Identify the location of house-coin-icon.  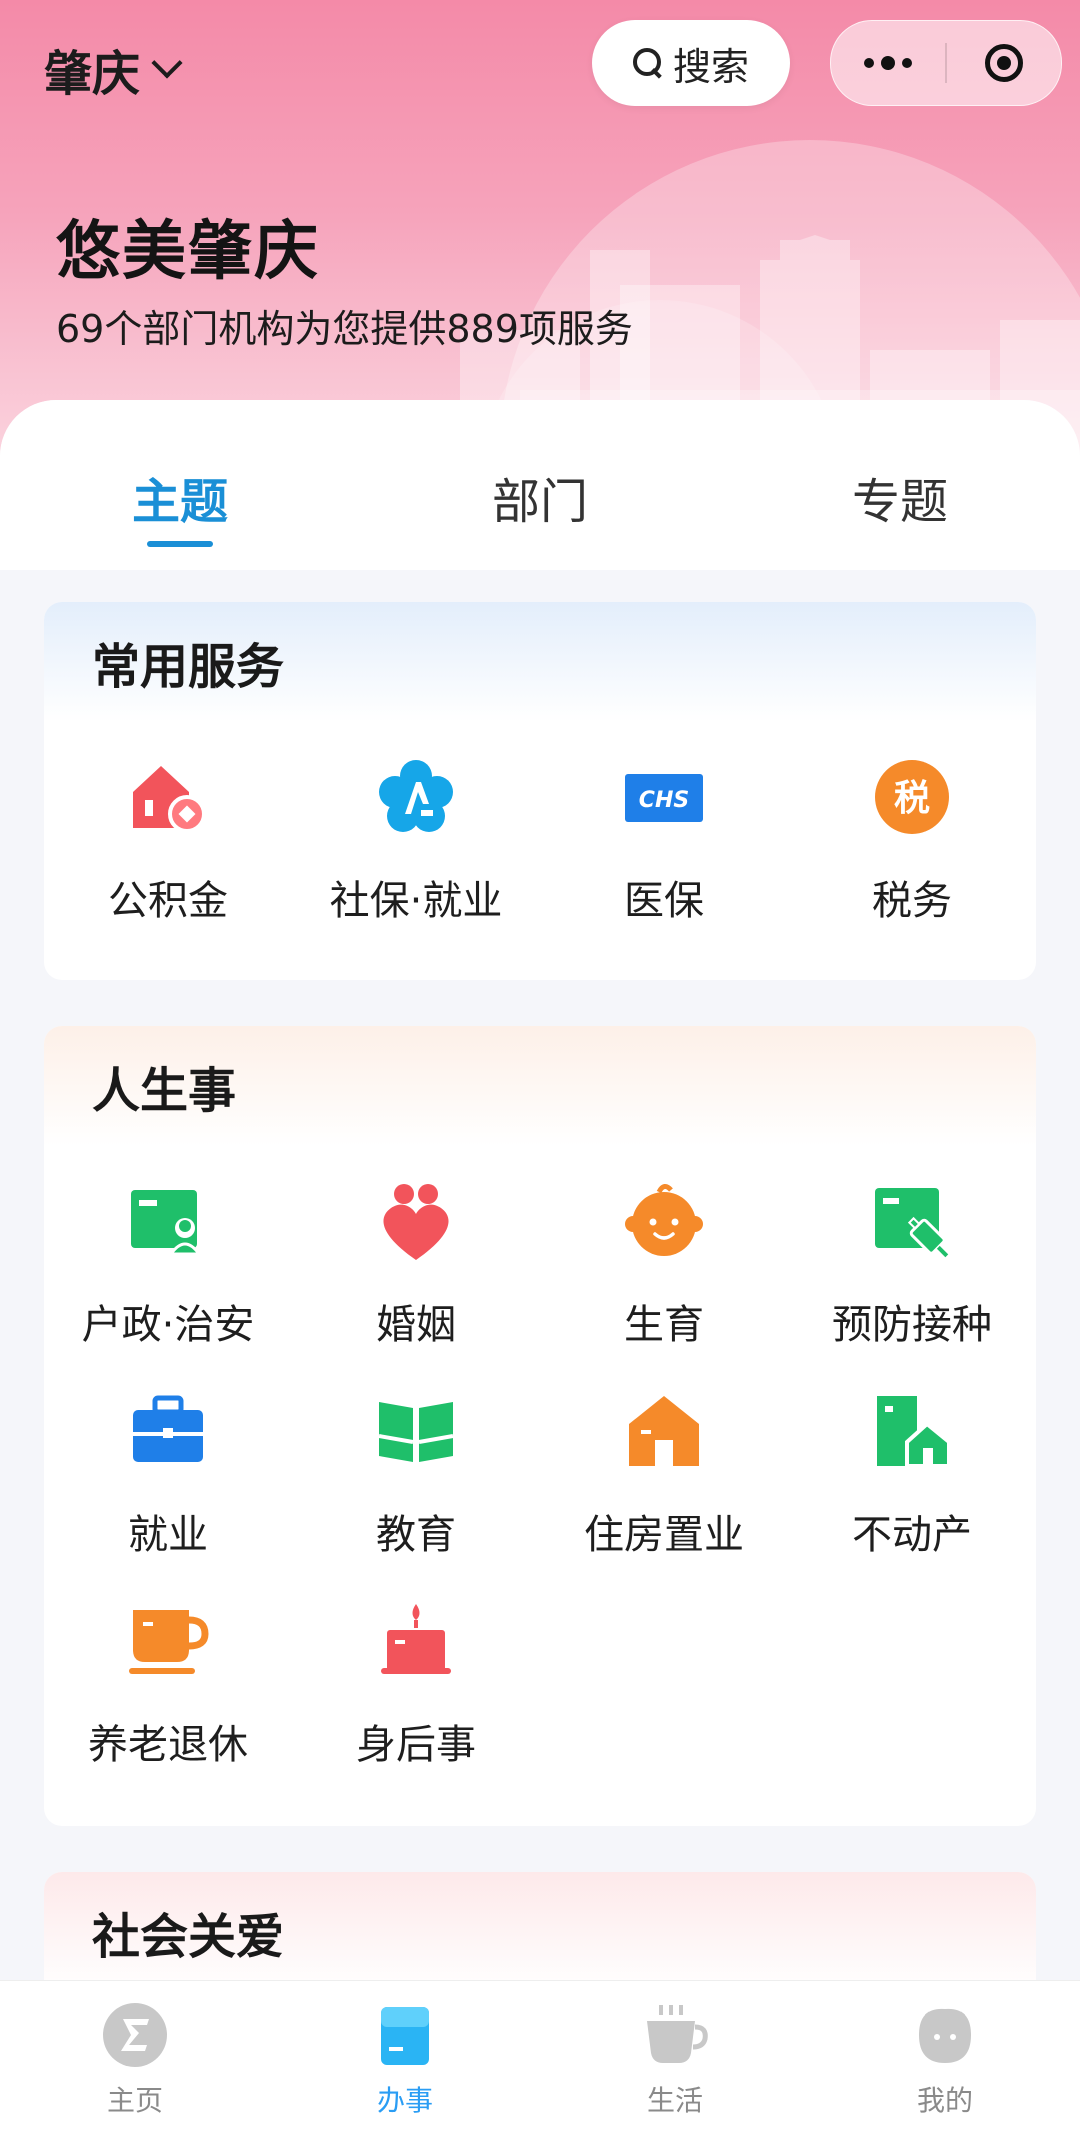
(169, 799).